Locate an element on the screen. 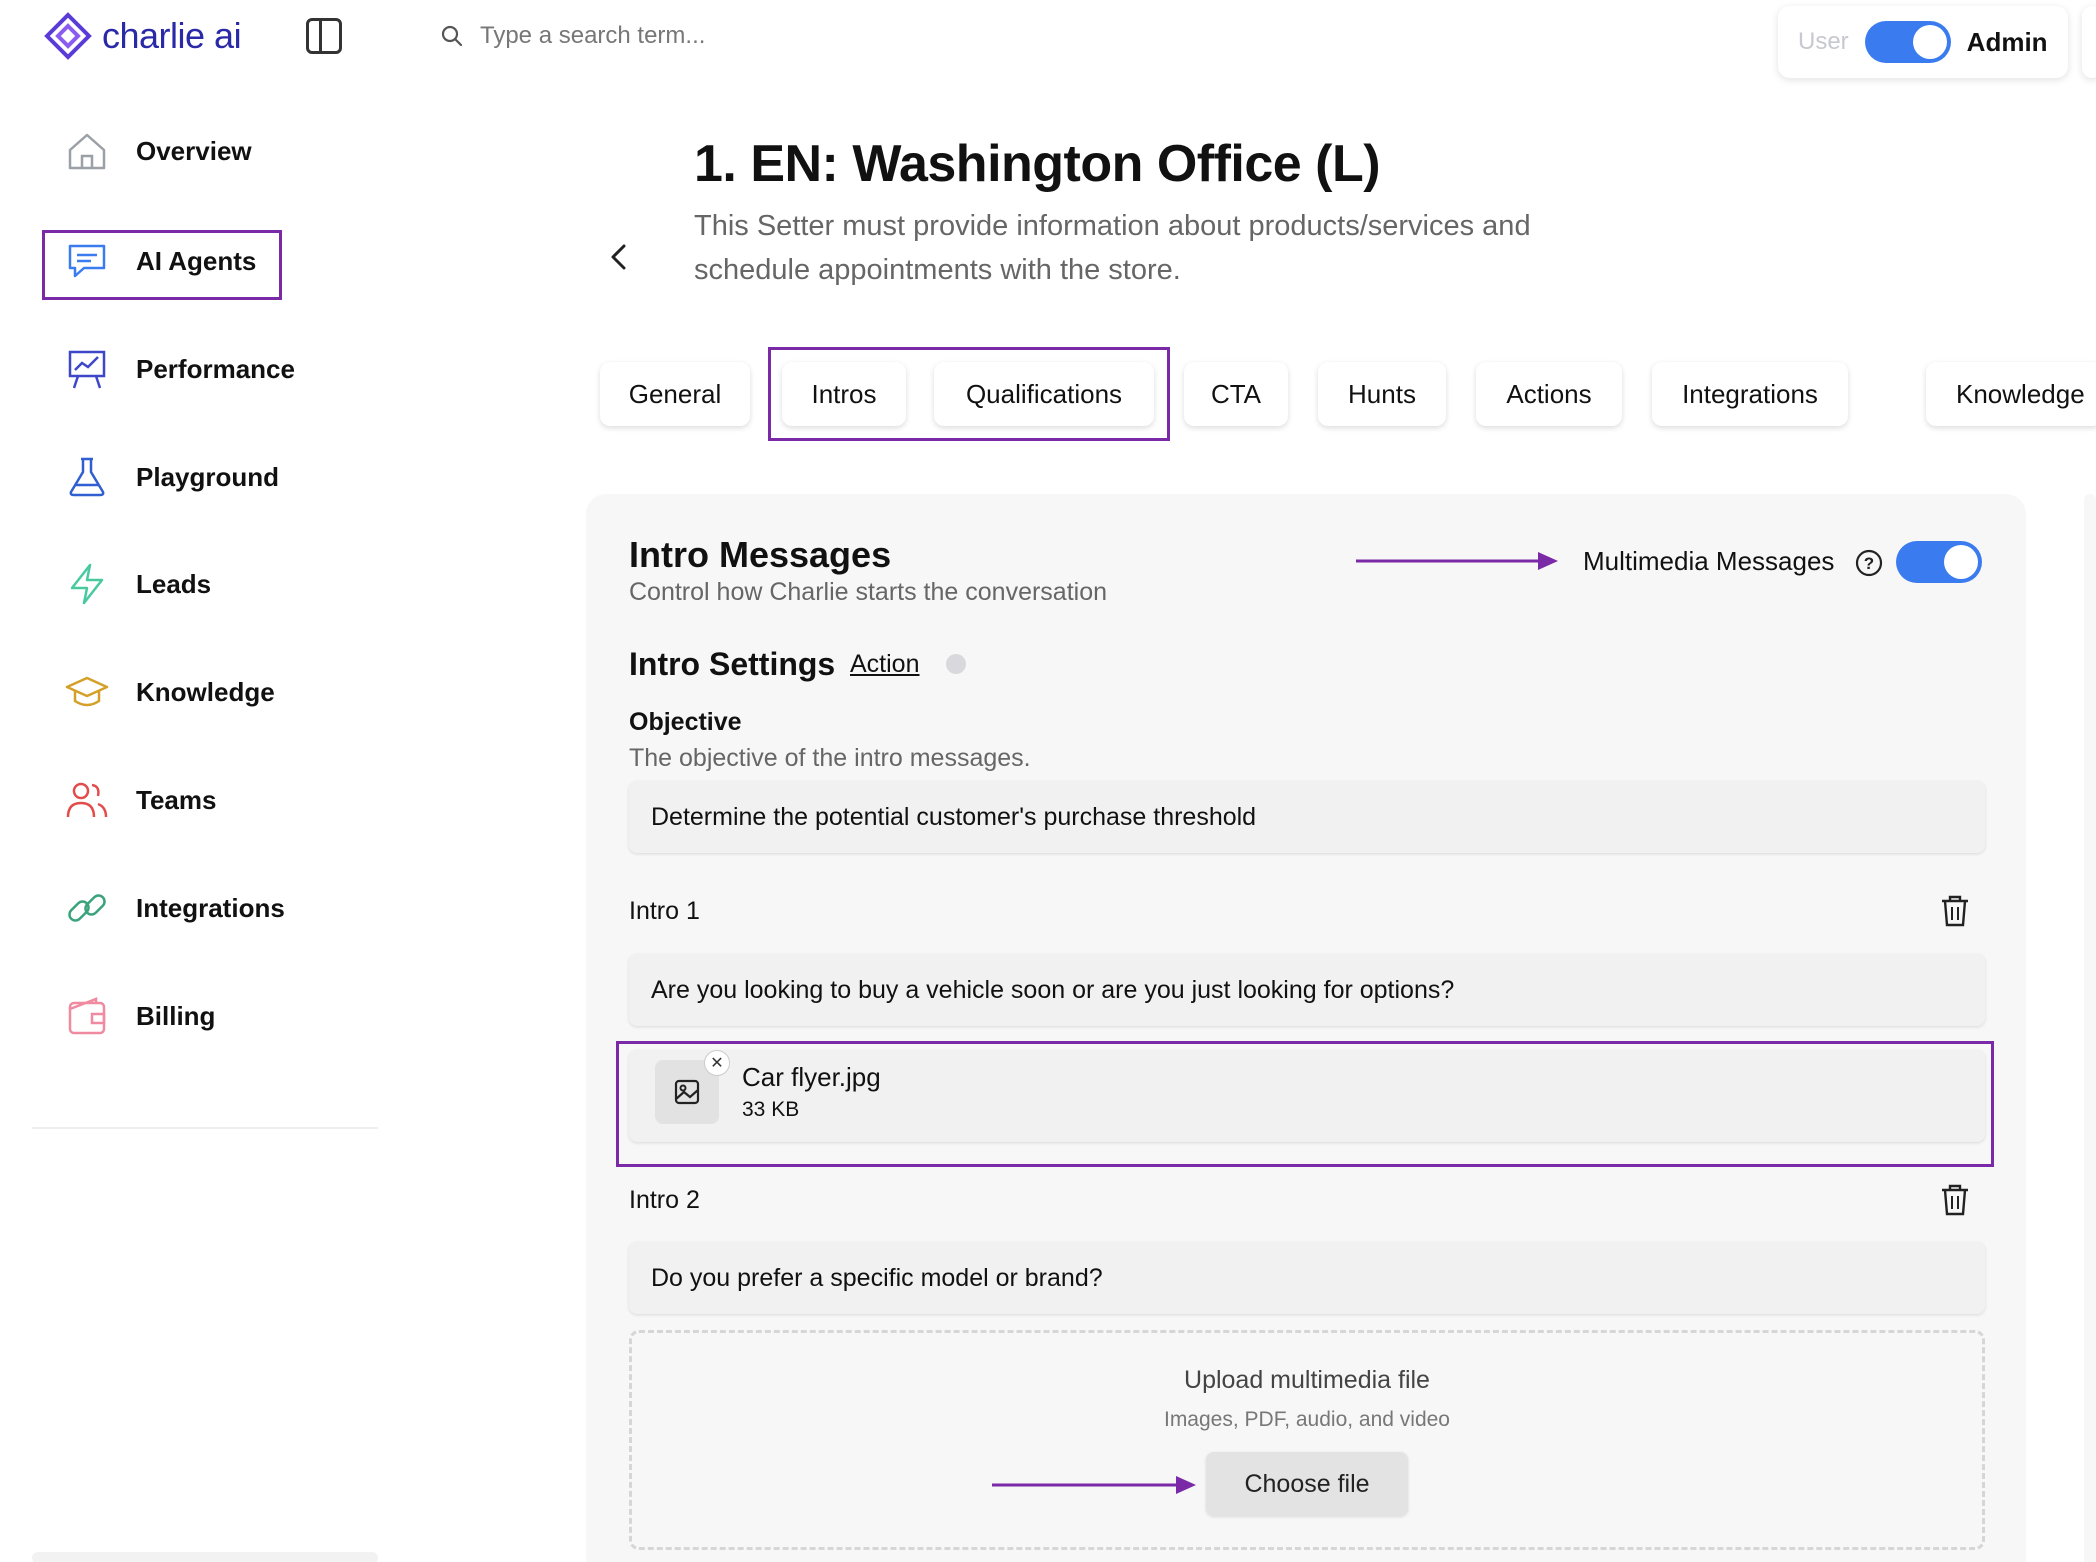 Image resolution: width=2096 pixels, height=1562 pixels. sidebar-item-teams: Teams is located at coordinates (140, 800).